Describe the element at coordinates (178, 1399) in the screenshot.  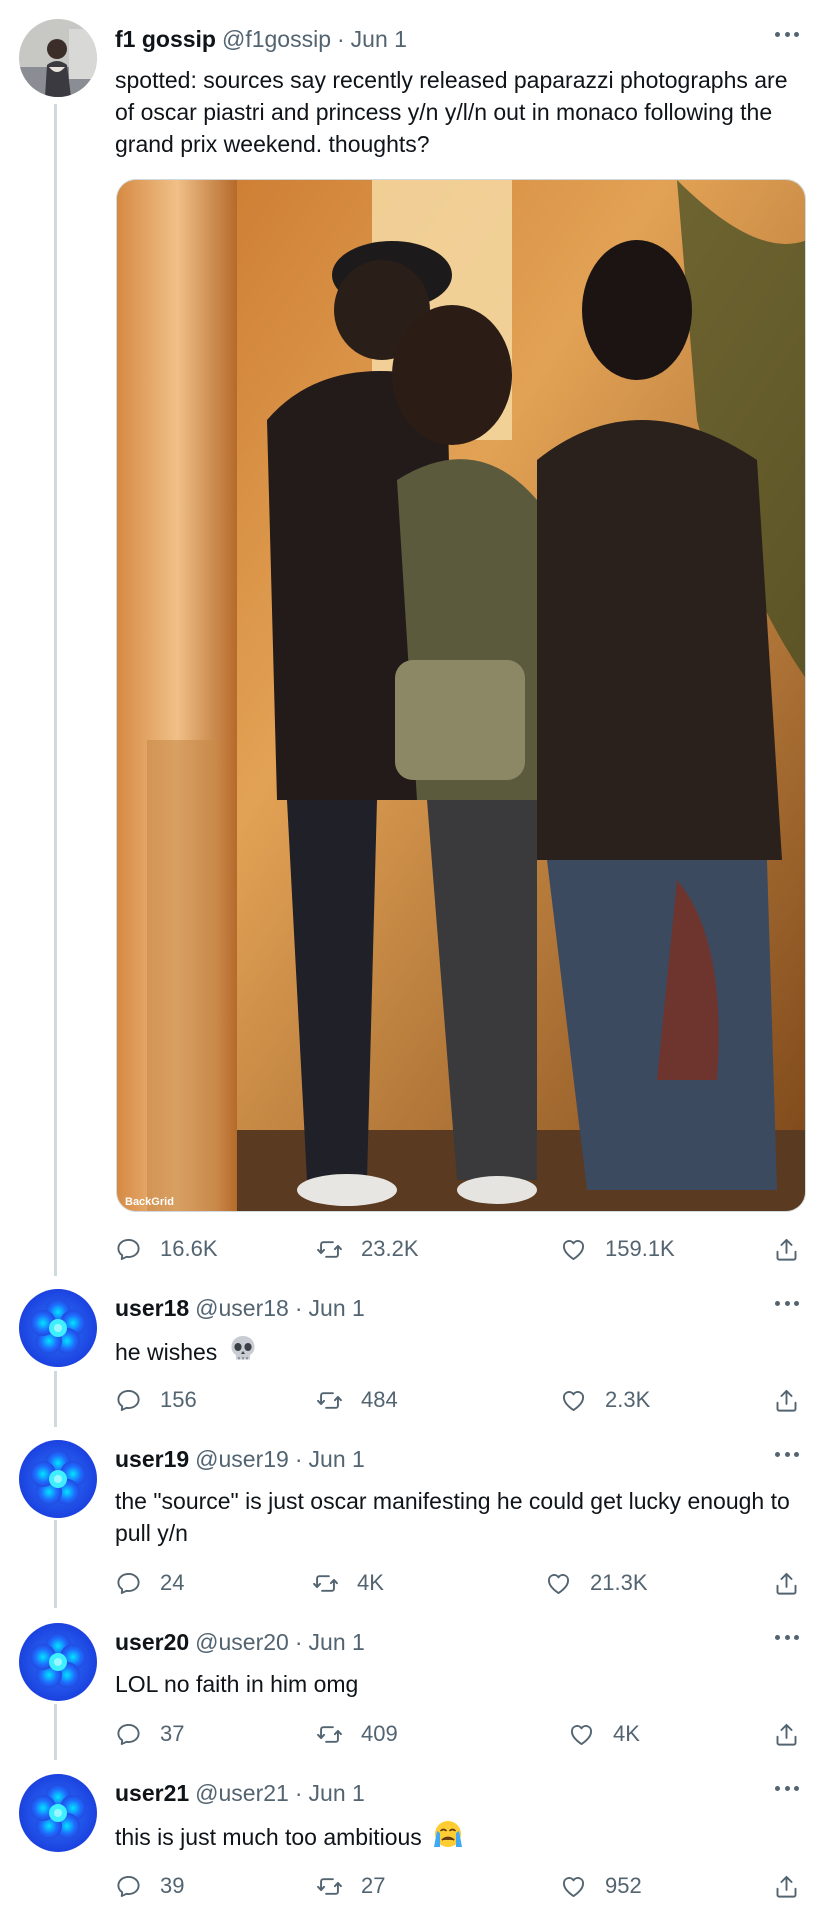
I see `reply-count: 156` at that location.